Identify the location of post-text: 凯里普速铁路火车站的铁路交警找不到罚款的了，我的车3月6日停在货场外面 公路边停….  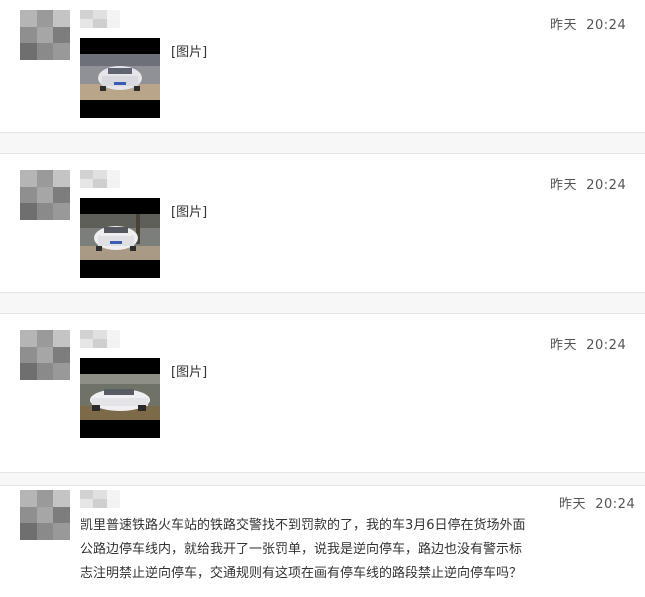
(330, 550).